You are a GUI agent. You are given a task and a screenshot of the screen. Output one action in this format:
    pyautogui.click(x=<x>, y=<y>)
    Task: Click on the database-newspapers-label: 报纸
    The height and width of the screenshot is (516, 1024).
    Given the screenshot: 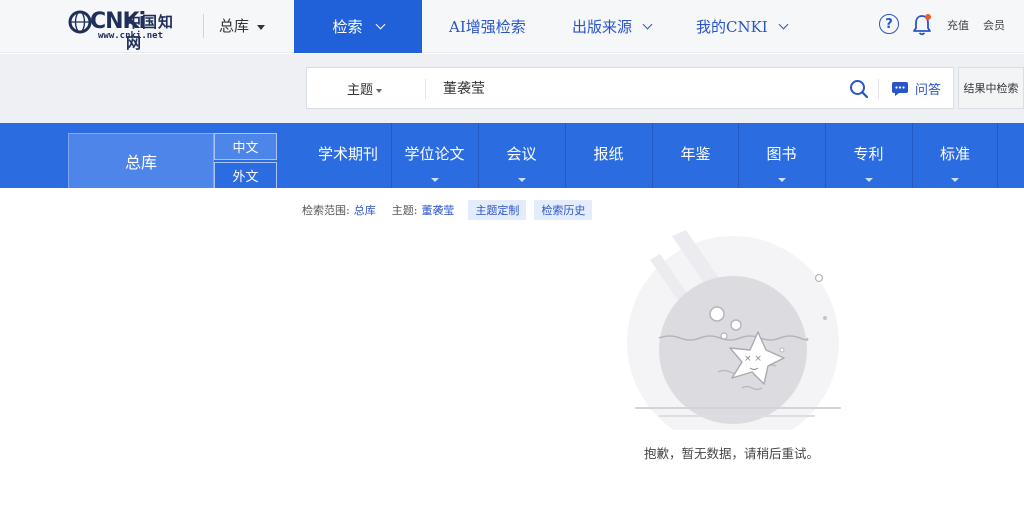 What is the action you would take?
    pyautogui.click(x=608, y=154)
    